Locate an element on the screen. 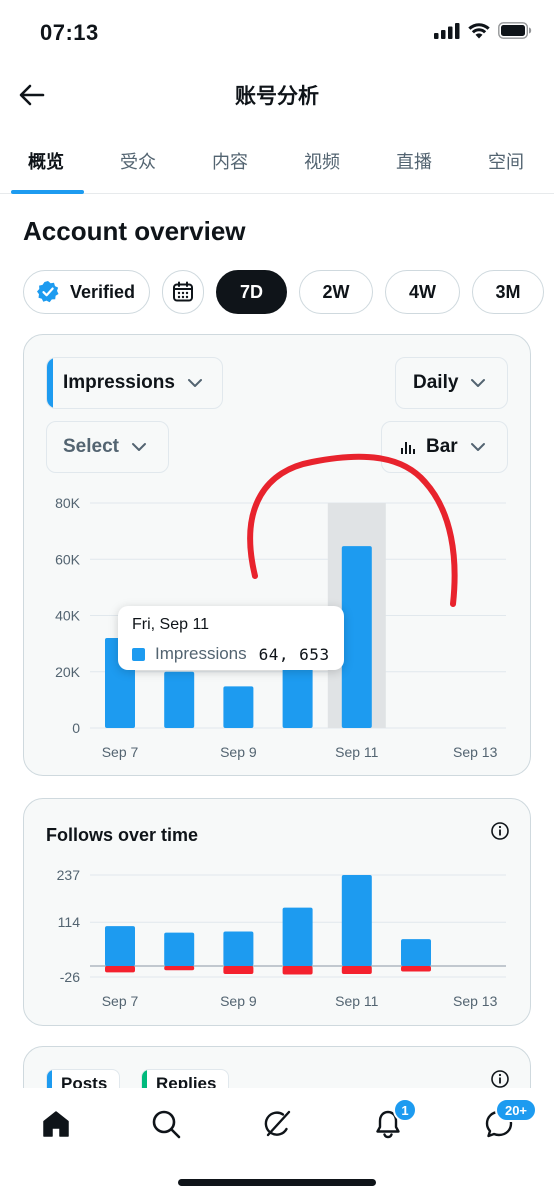 Image resolution: width=554 pixels, height=1199 pixels. nav-home is located at coordinates (56, 1124).